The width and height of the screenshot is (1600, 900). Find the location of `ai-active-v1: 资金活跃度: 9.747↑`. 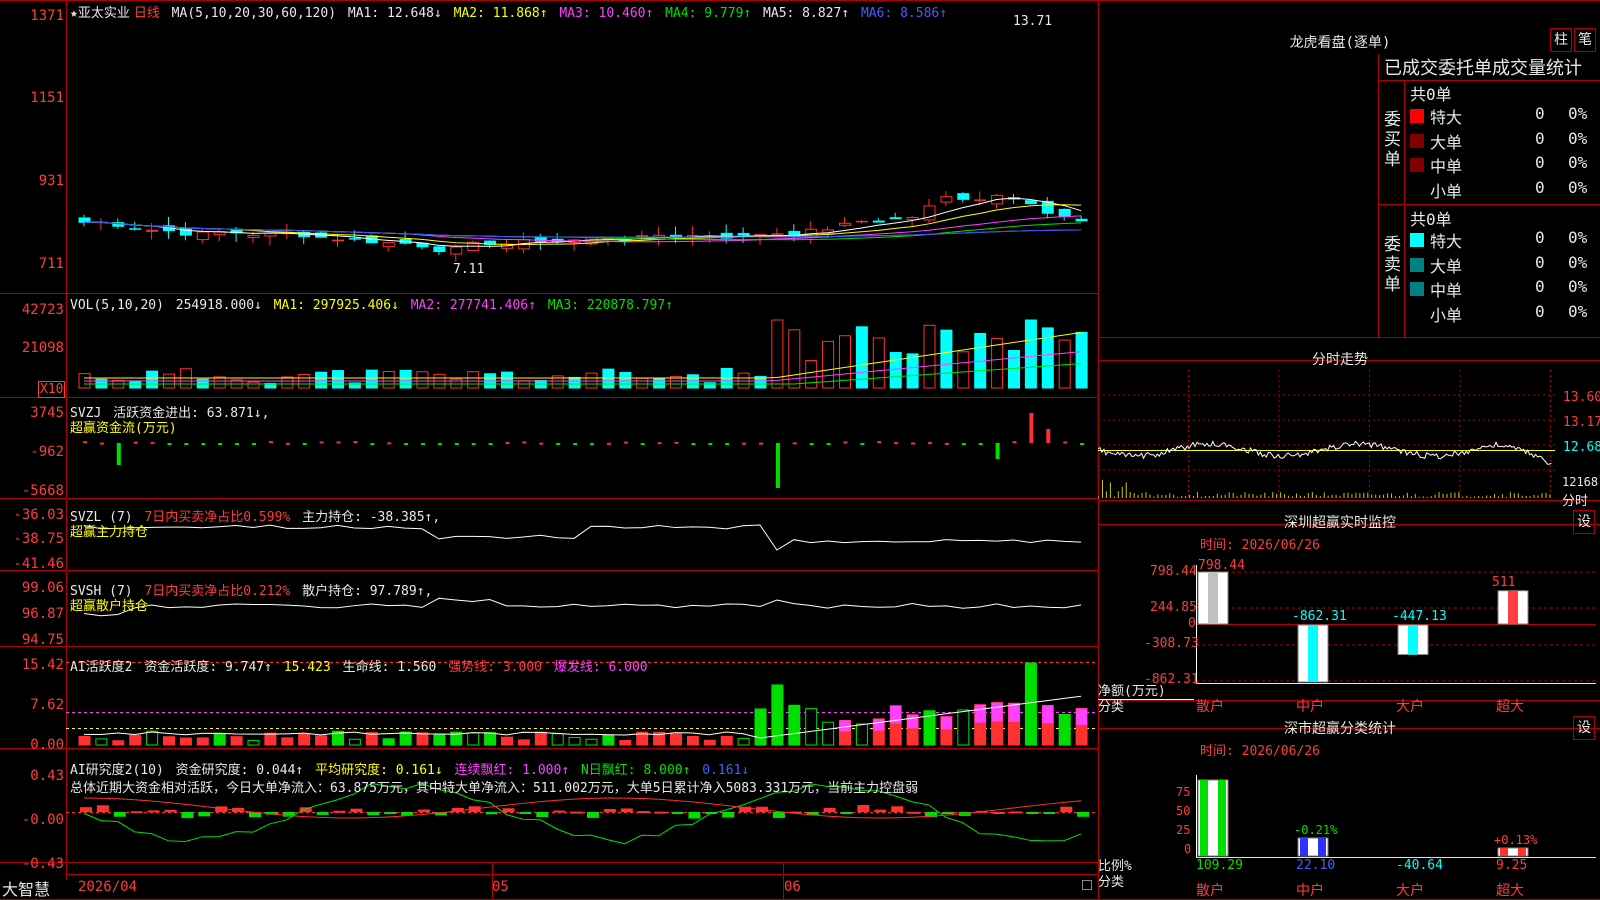

ai-active-v1: 资金活跃度: 9.747↑ is located at coordinates (208, 667).